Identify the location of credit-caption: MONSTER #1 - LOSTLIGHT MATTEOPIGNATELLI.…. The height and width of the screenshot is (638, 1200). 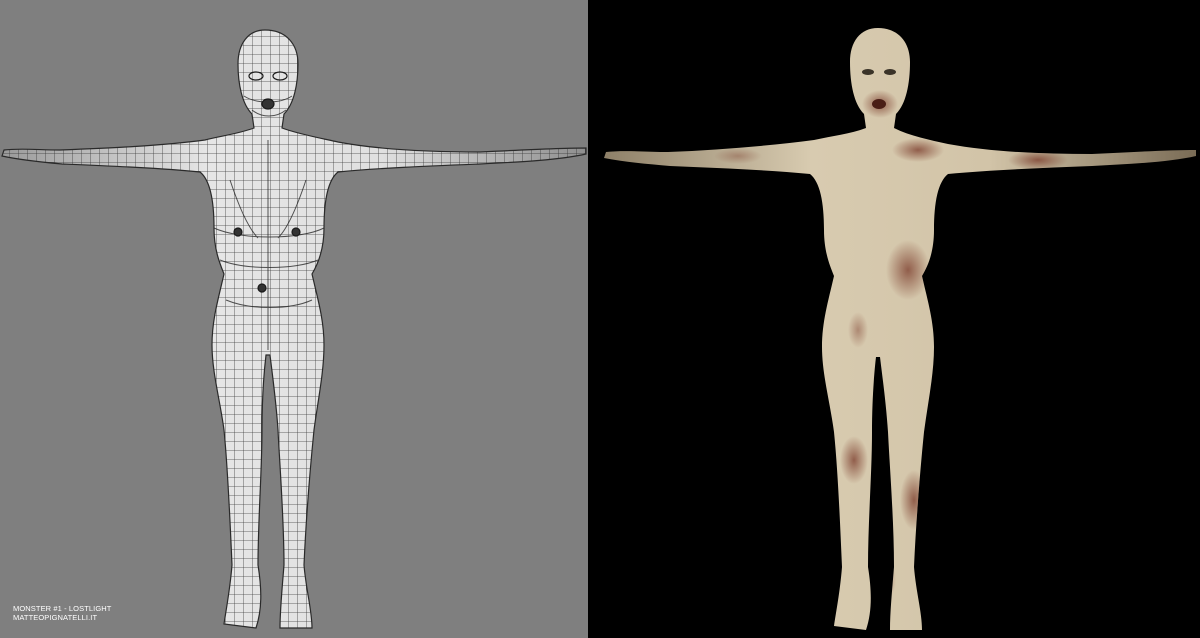
(62, 613).